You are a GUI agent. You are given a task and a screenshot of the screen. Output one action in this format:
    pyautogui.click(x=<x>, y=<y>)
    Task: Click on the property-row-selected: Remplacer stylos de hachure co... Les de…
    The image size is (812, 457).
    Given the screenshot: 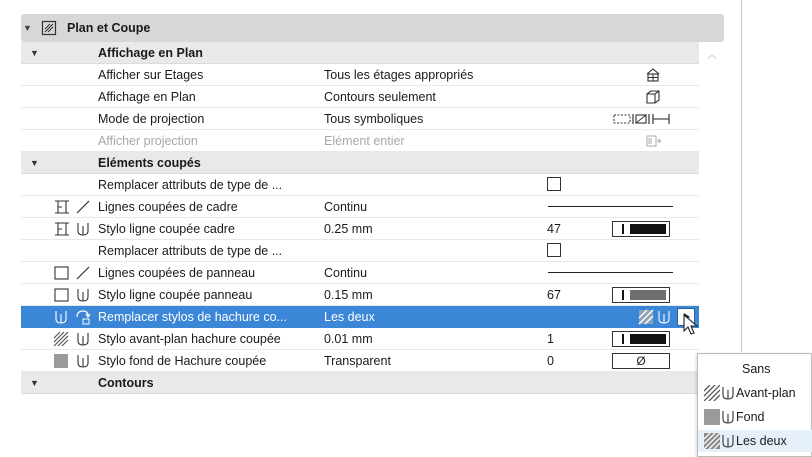 What is the action you would take?
    pyautogui.click(x=360, y=320)
    